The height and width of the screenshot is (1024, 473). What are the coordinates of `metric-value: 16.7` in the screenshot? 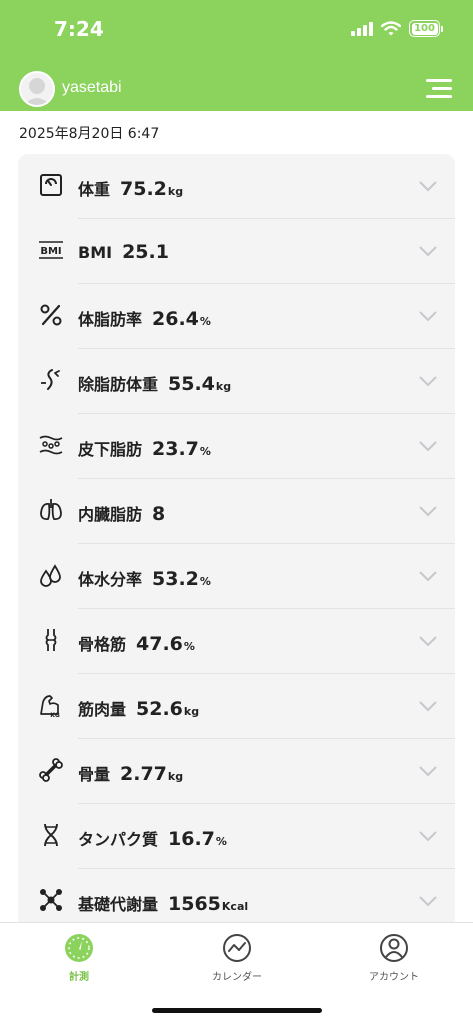 It's located at (191, 839).